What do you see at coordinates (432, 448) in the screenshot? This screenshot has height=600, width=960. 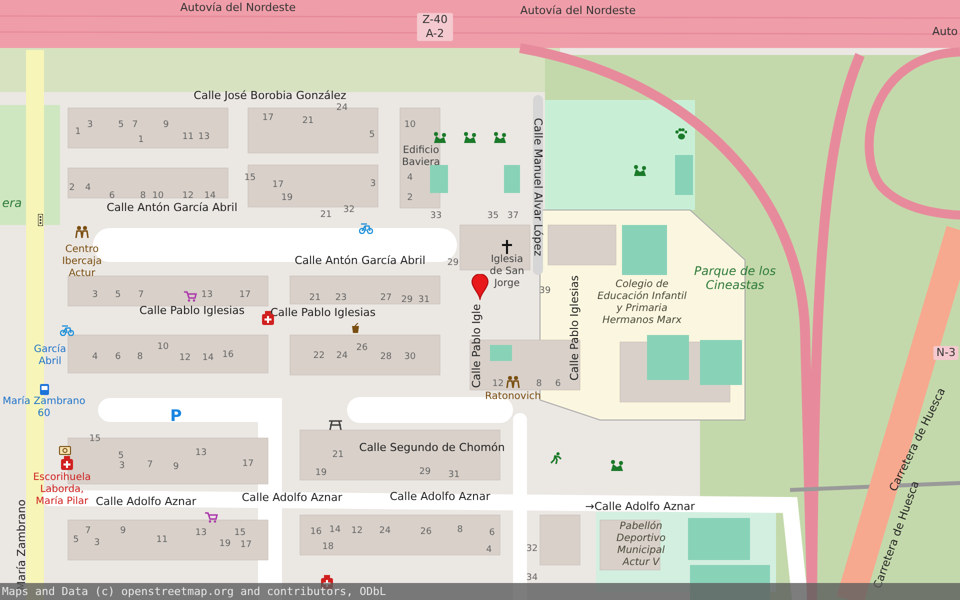 I see `street-label: Calle Segundo de Chomón` at bounding box center [432, 448].